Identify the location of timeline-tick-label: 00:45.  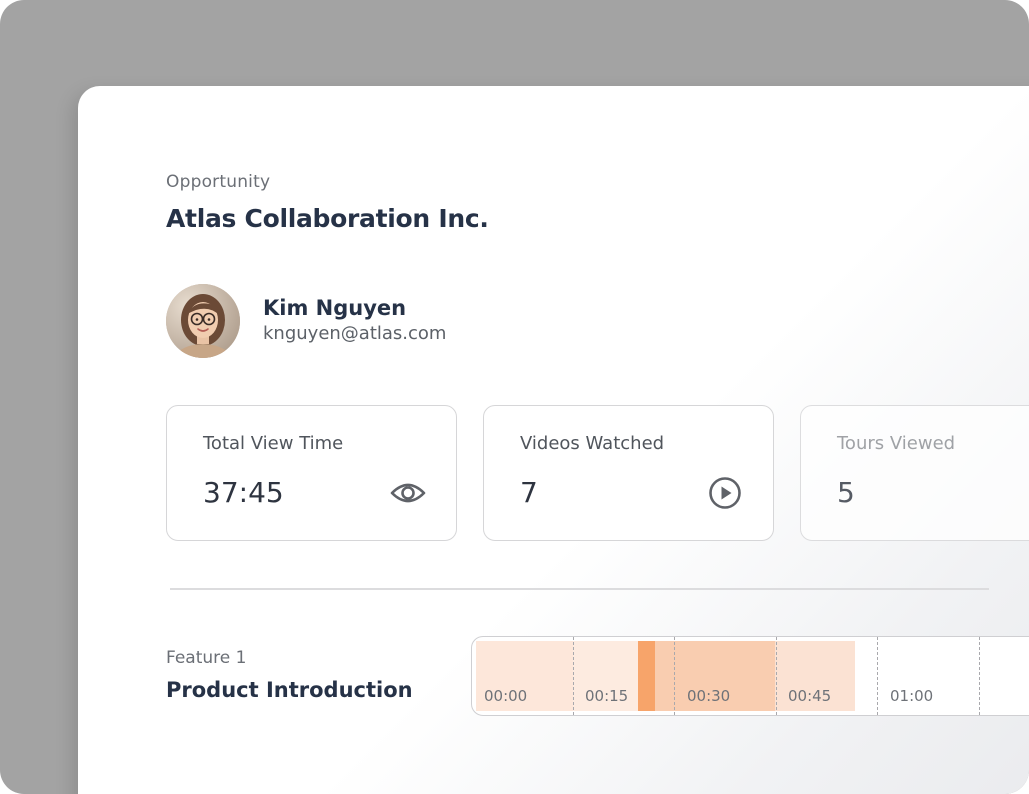
(810, 696).